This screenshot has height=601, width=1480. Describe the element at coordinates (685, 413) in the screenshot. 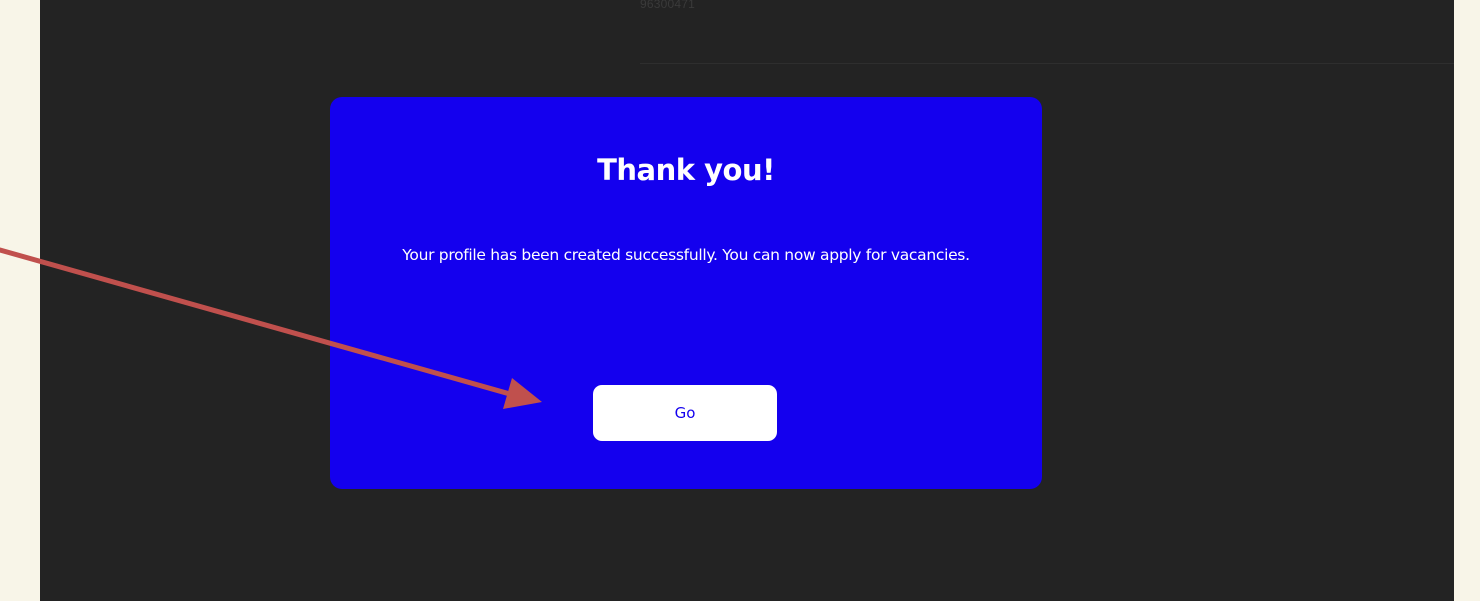

I see `go-button: Go` at that location.